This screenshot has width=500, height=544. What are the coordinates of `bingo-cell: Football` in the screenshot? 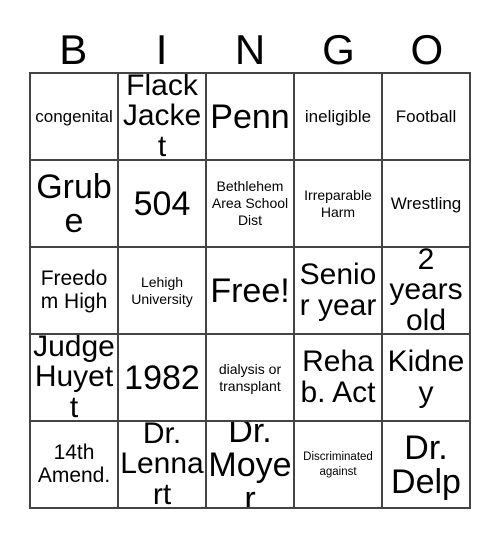 It's located at (427, 117).